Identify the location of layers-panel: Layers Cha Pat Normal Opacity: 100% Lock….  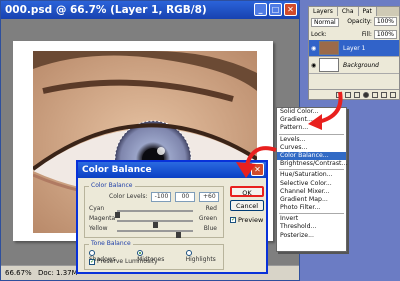
(354, 53).